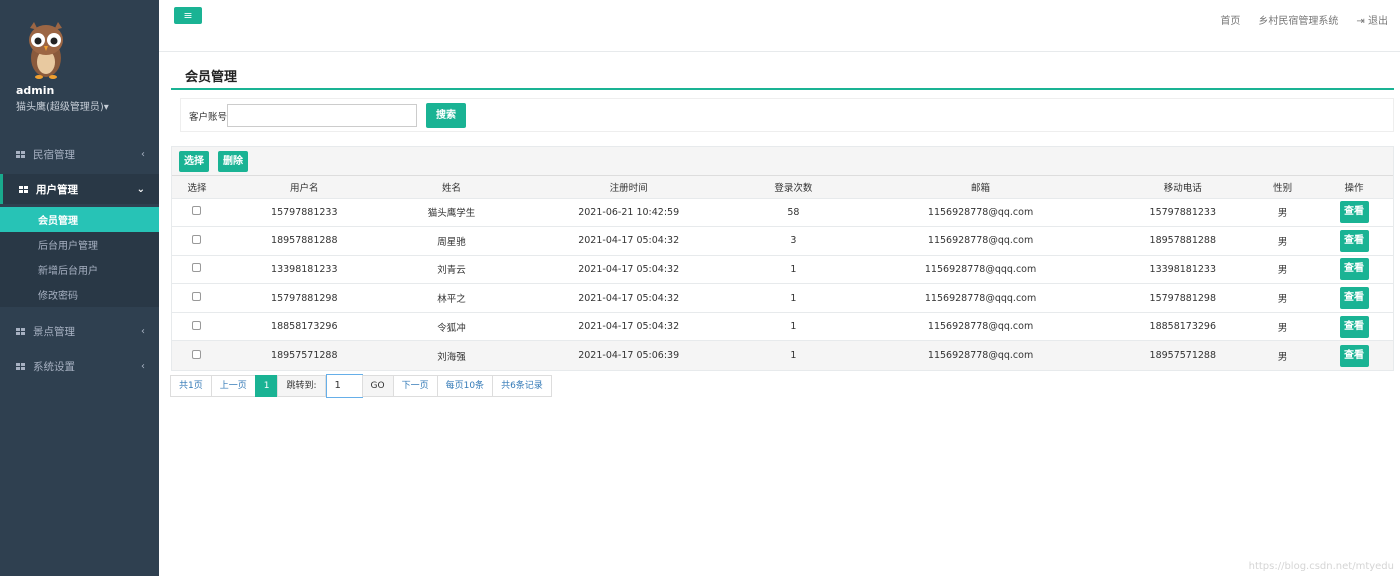  Describe the element at coordinates (793, 212) in the screenshot. I see `cell-login-count: 58` at that location.